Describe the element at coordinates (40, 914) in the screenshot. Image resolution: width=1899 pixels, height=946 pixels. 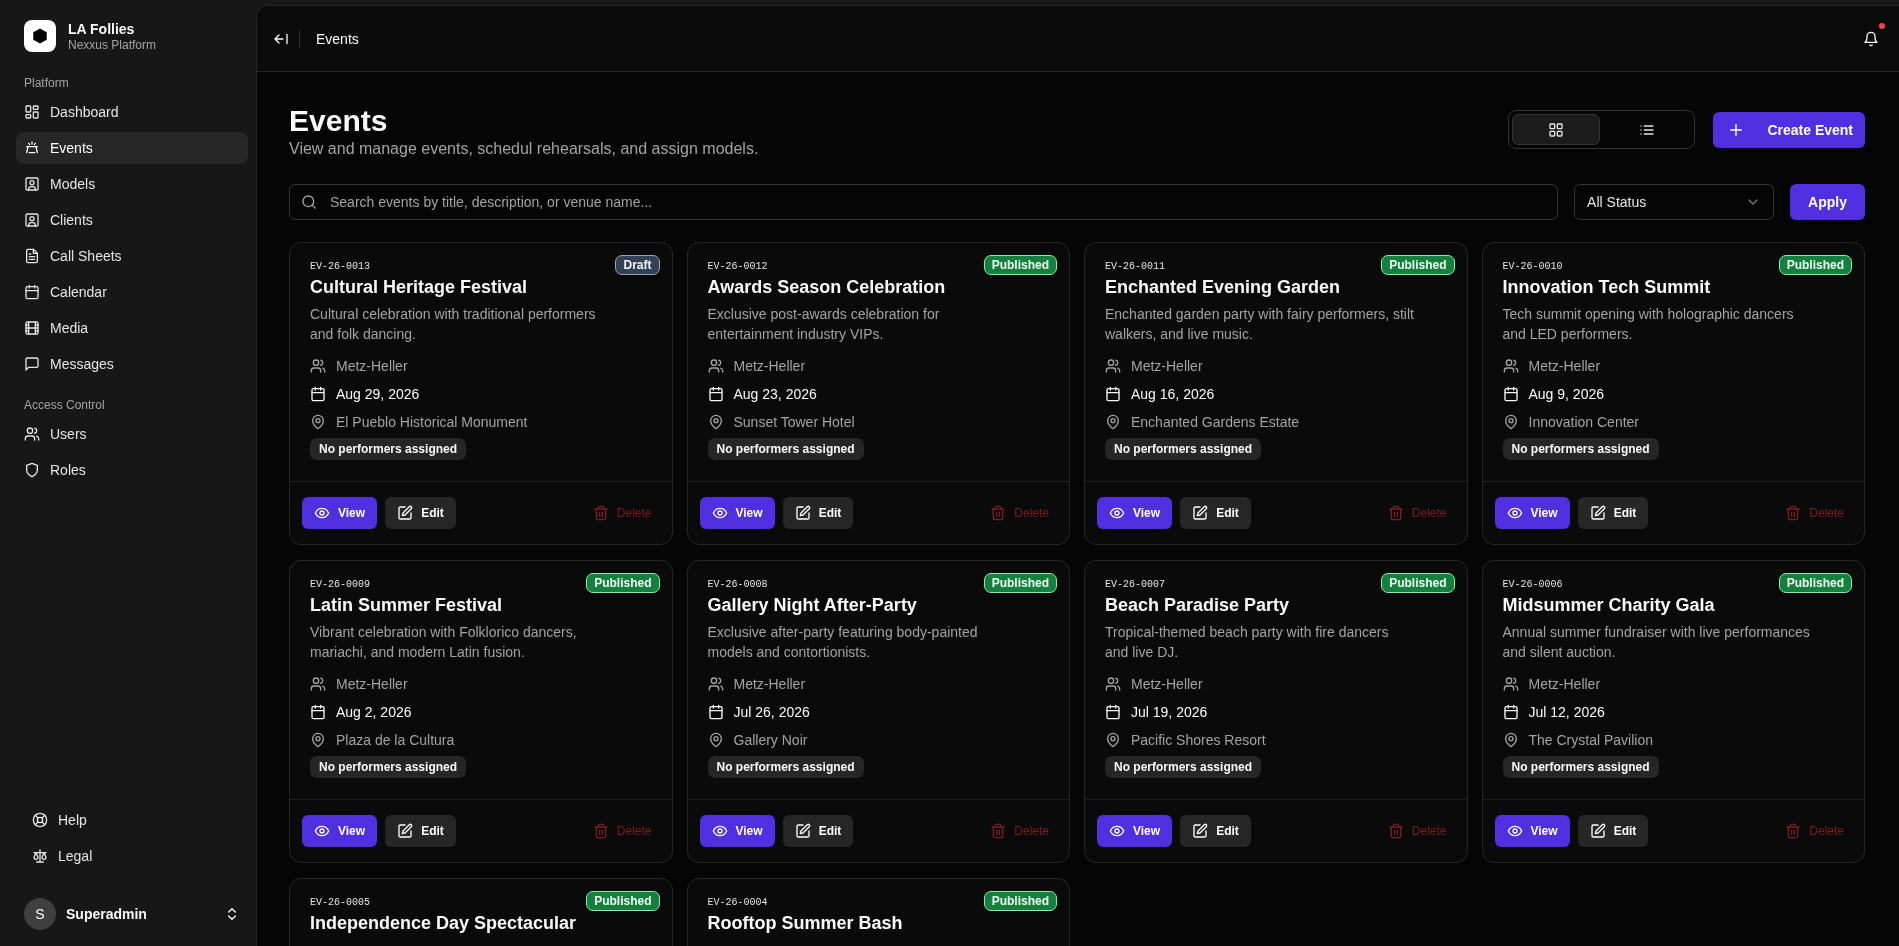
I see `user-avatar: S` at that location.